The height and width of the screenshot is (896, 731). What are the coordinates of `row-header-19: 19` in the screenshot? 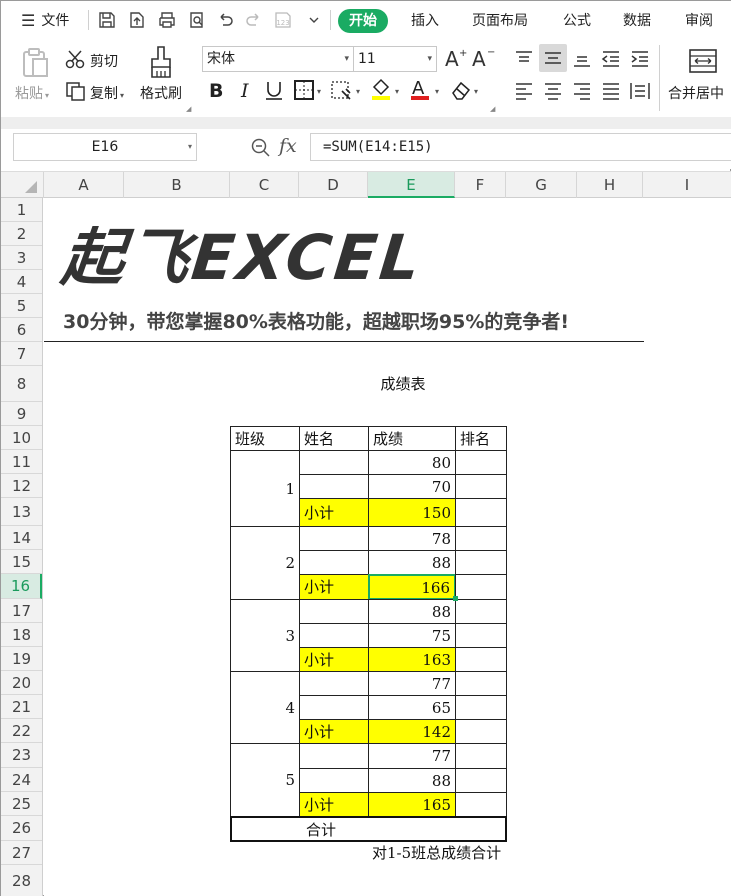 It's located at (21, 659).